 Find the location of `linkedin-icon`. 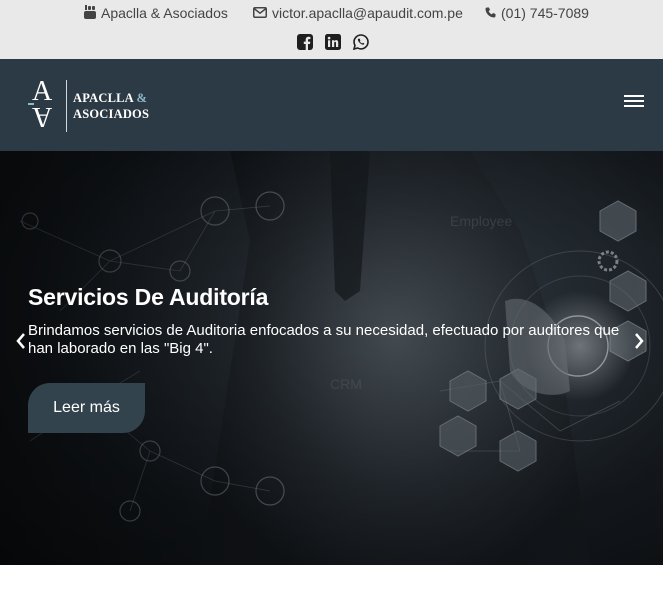

linkedin-icon is located at coordinates (333, 42).